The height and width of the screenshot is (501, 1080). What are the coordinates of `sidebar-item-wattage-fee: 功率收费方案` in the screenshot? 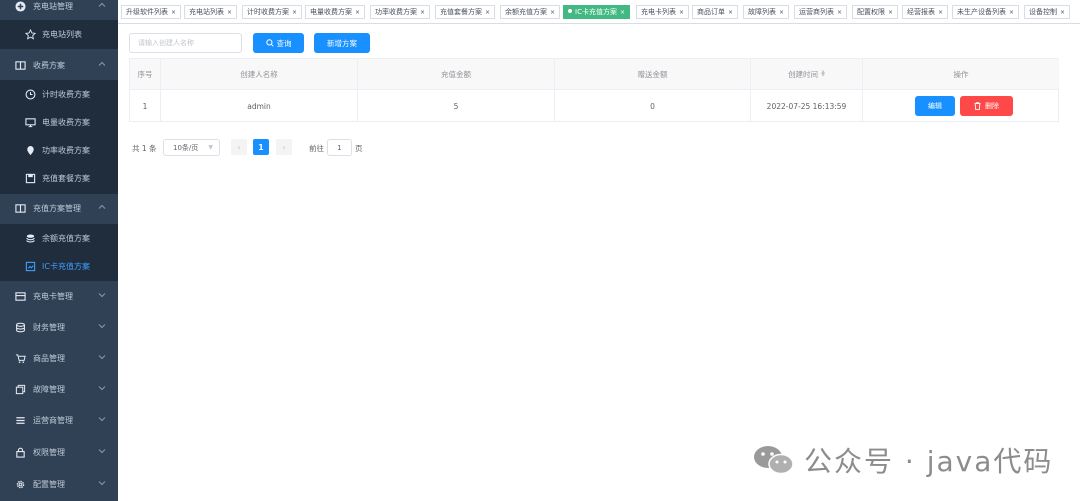 It's located at (59, 150).